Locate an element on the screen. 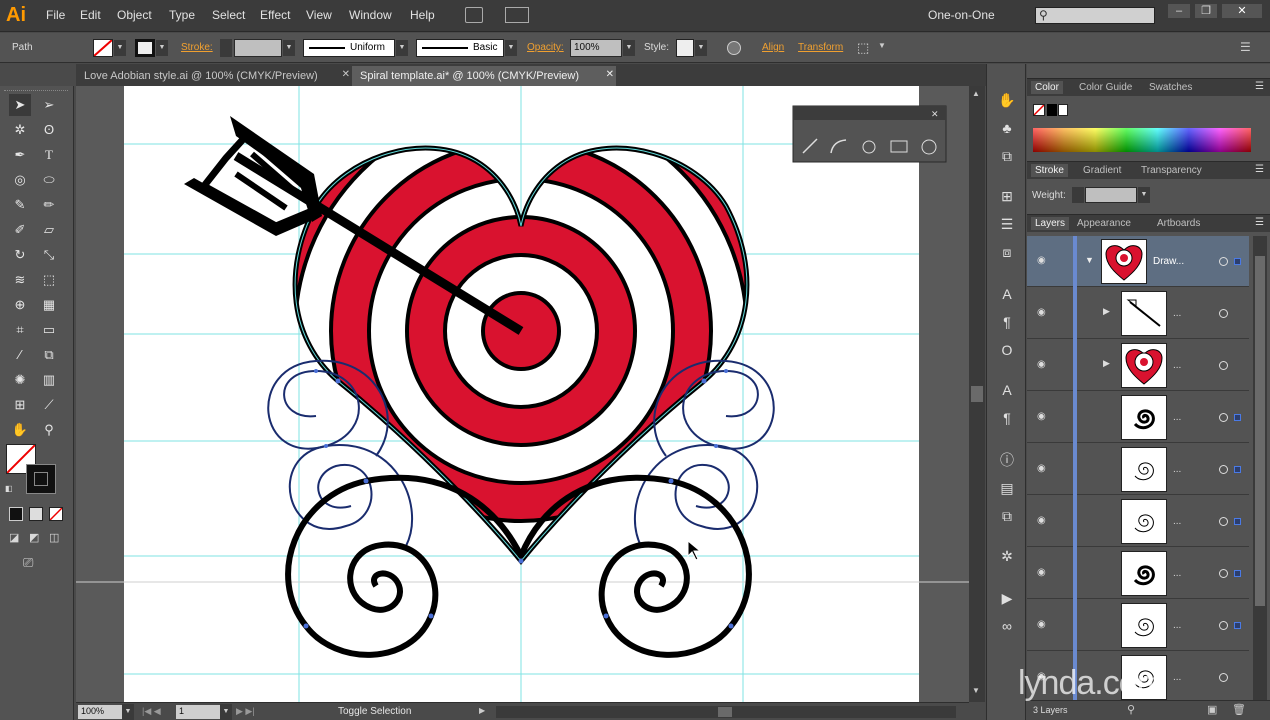  stroke-label: Stroke: is located at coordinates (197, 47).